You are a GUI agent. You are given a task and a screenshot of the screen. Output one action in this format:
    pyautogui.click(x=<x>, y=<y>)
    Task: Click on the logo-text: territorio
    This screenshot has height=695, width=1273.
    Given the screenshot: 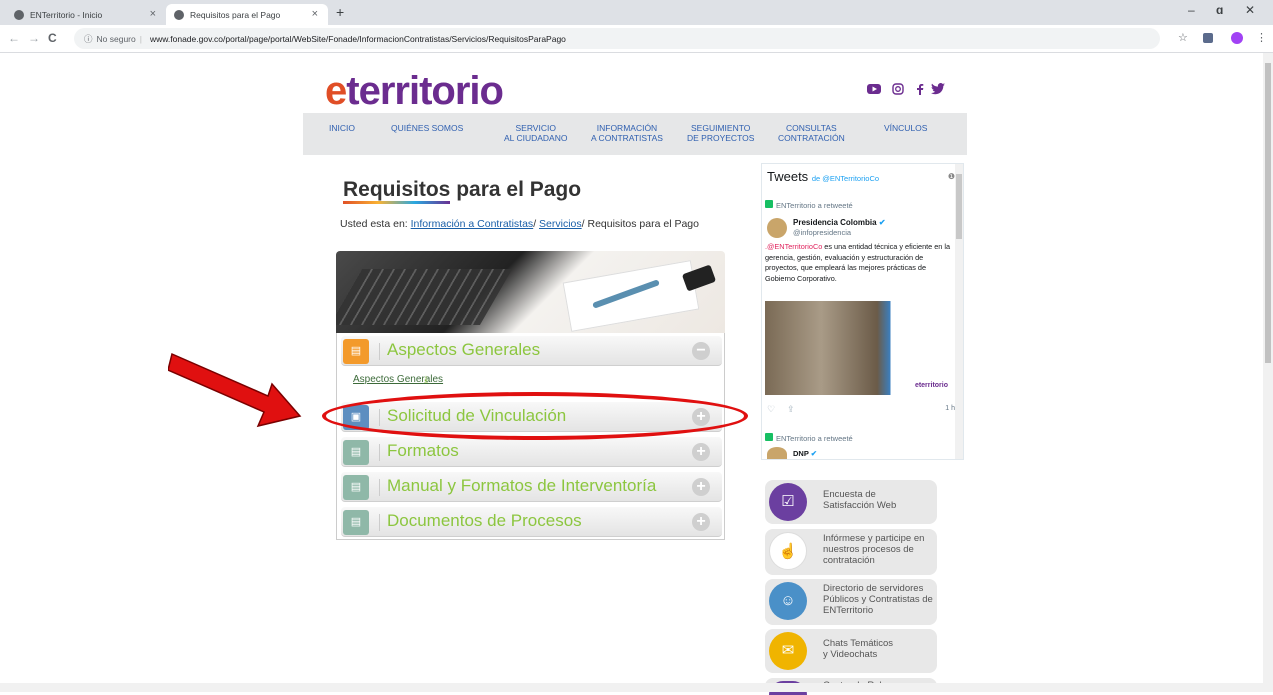 What is the action you would take?
    pyautogui.click(x=425, y=91)
    